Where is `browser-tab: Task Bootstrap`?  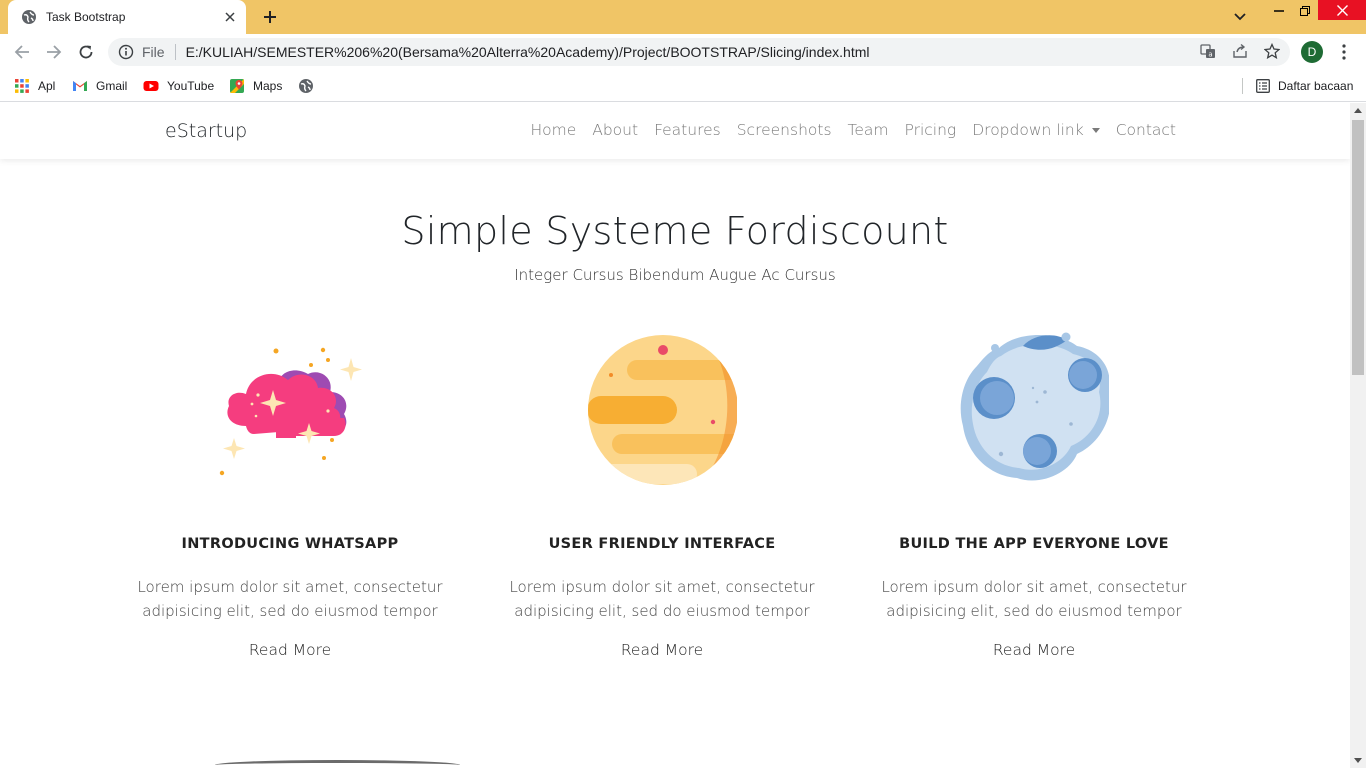
browser-tab: Task Bootstrap is located at coordinates (127, 17).